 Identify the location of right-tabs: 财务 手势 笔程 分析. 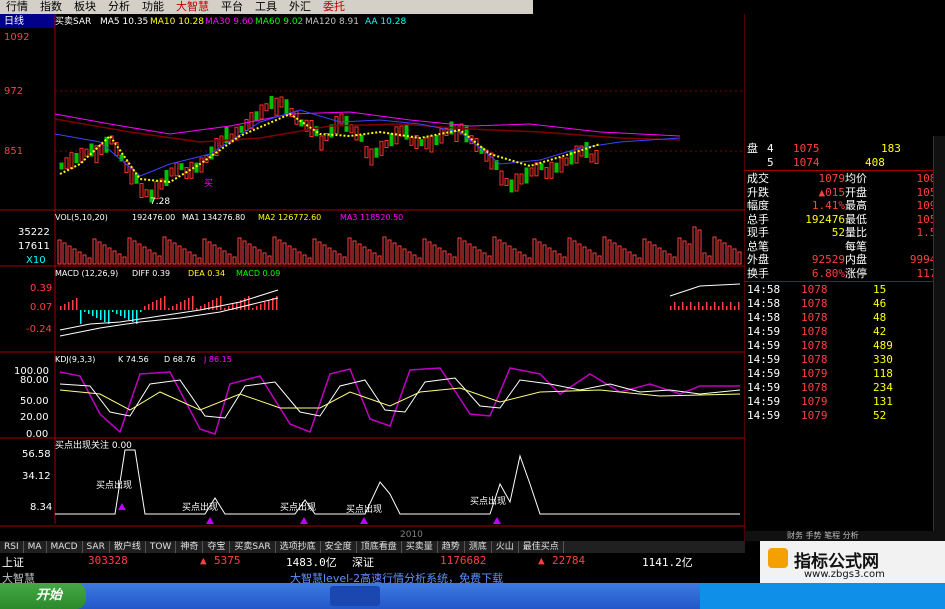
(845, 536).